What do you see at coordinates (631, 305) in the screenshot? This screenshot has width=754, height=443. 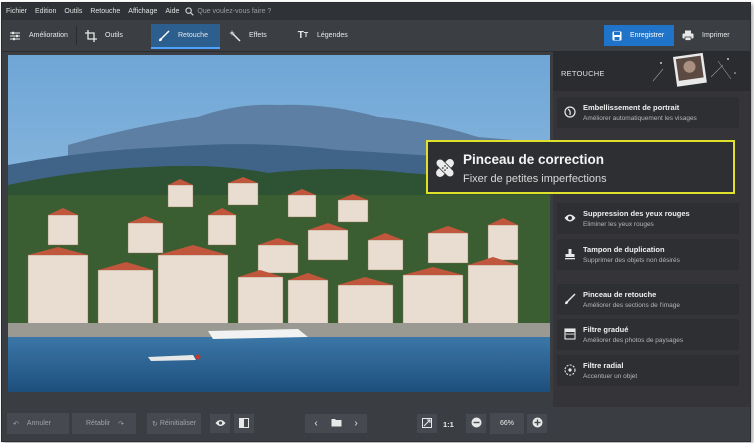 I see `tool-subtitle: Améliorer des sections de l'image` at bounding box center [631, 305].